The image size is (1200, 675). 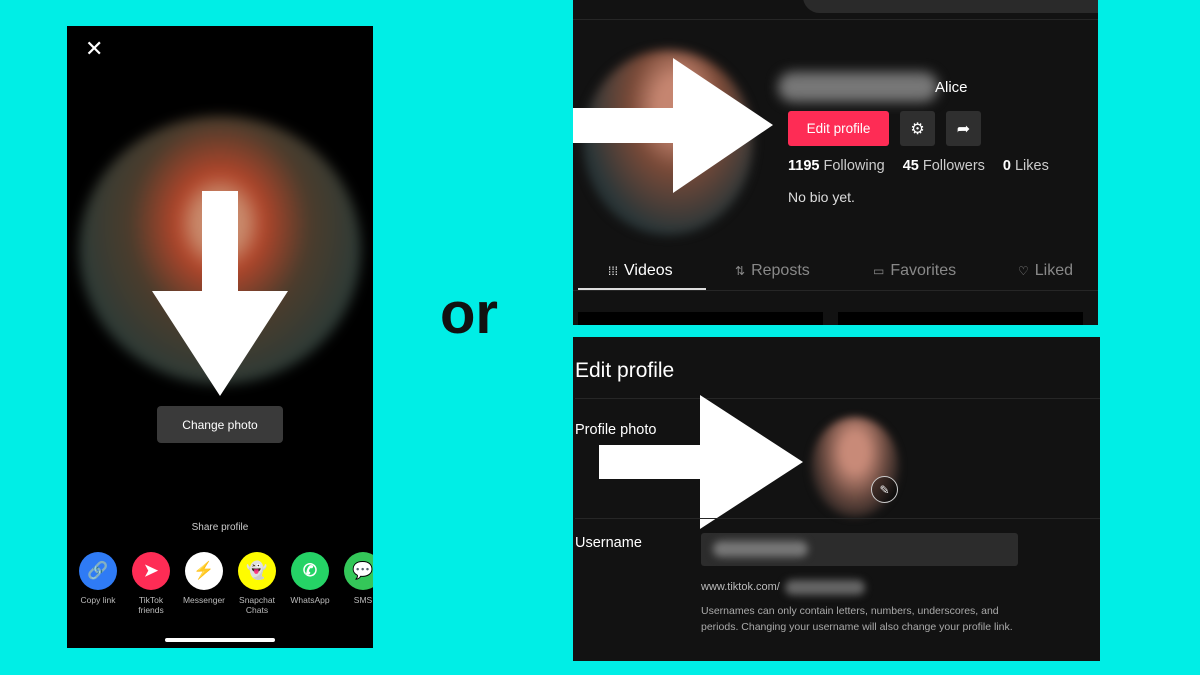 I want to click on tab-favorites: ▭ Favorites, so click(x=914, y=271).